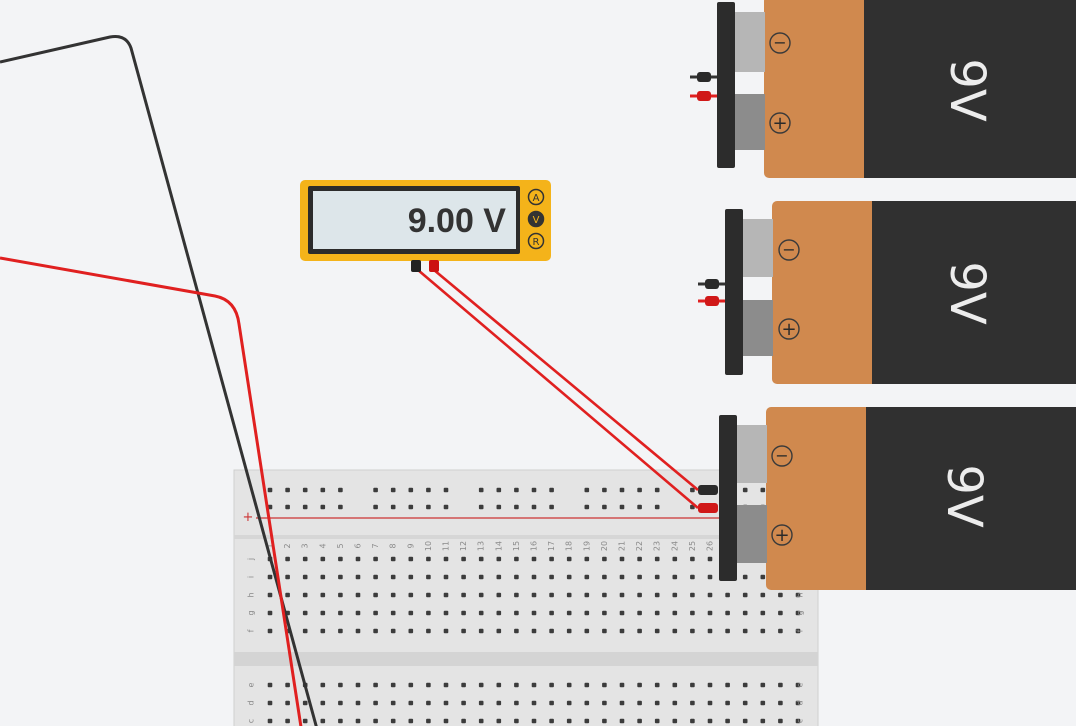  I want to click on terminal-negative, so click(757, 248).